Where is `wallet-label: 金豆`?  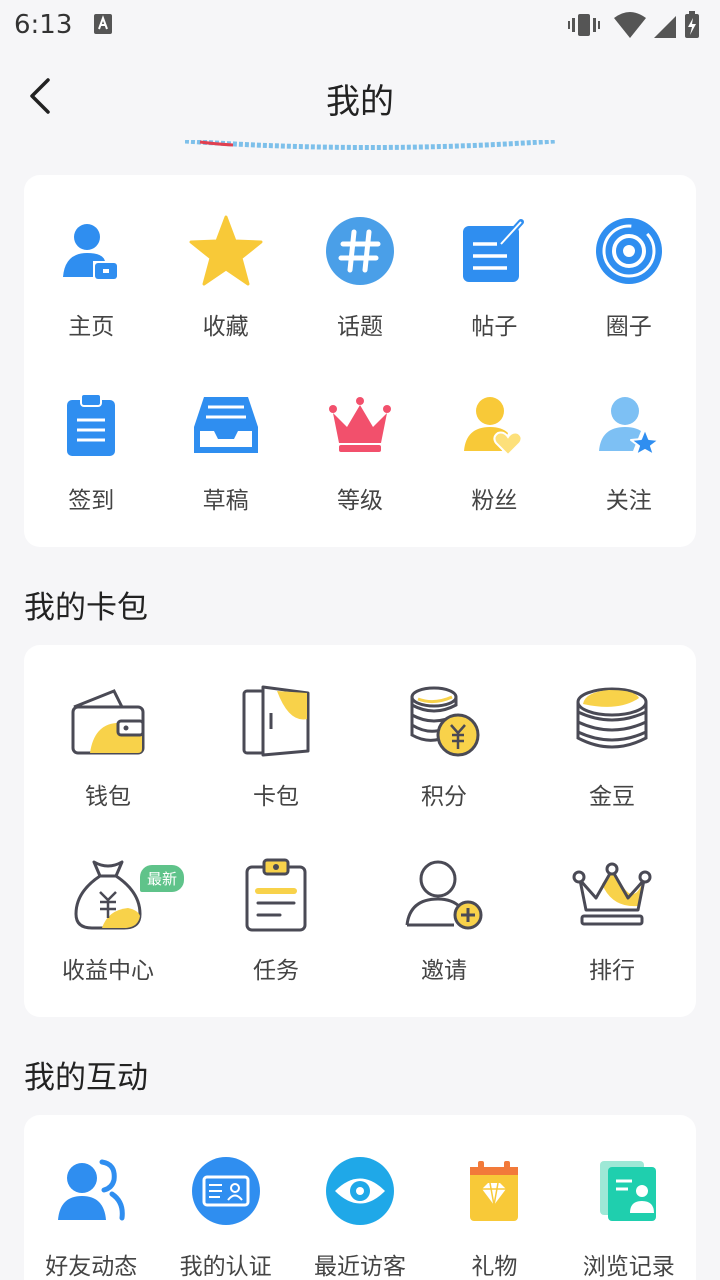
wallet-label: 金豆 is located at coordinates (612, 797).